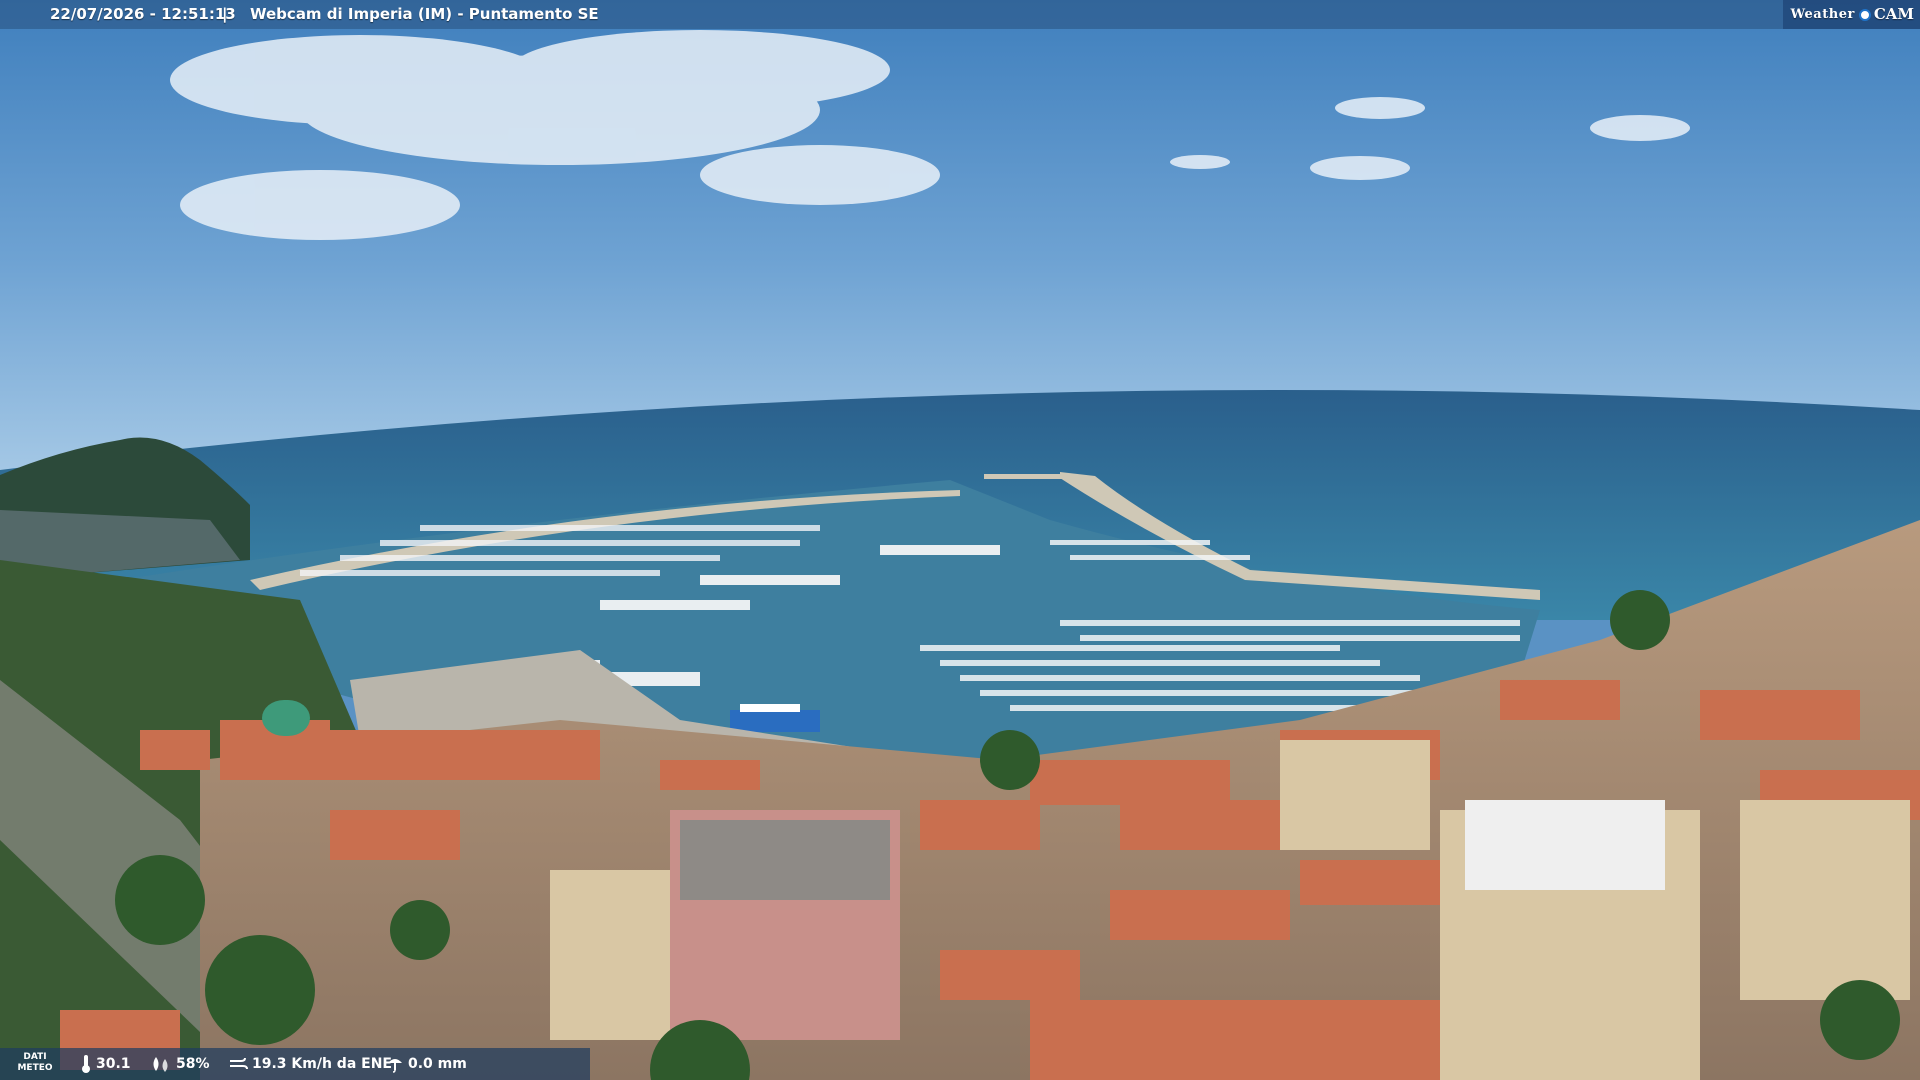  I want to click on humidity-icon, so click(160, 1064).